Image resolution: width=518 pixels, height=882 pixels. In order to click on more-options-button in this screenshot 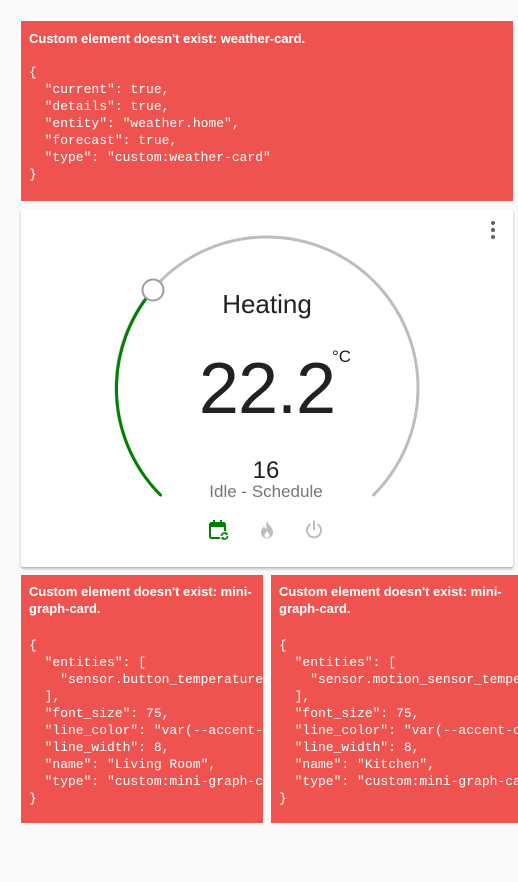, I will do `click(493, 230)`.